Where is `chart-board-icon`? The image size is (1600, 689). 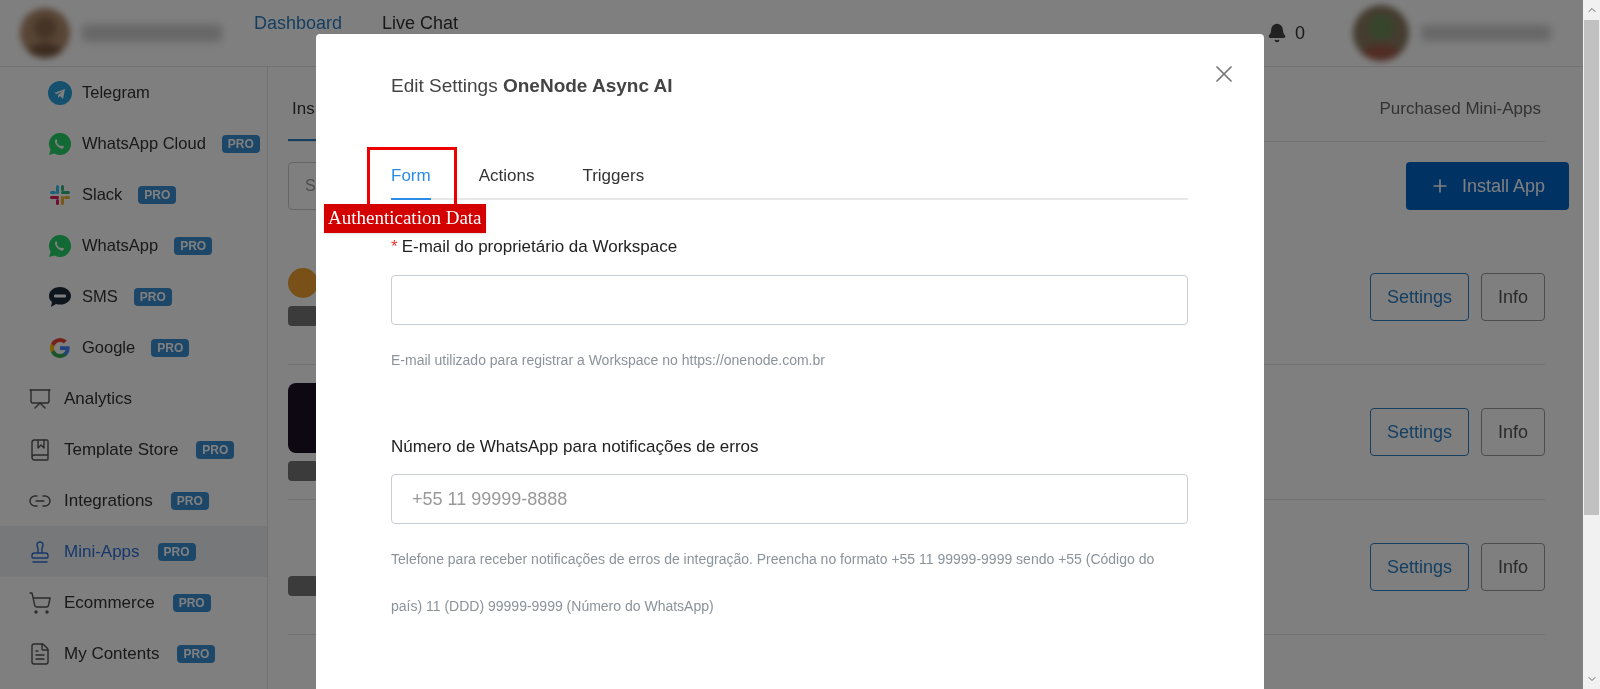 chart-board-icon is located at coordinates (40, 398).